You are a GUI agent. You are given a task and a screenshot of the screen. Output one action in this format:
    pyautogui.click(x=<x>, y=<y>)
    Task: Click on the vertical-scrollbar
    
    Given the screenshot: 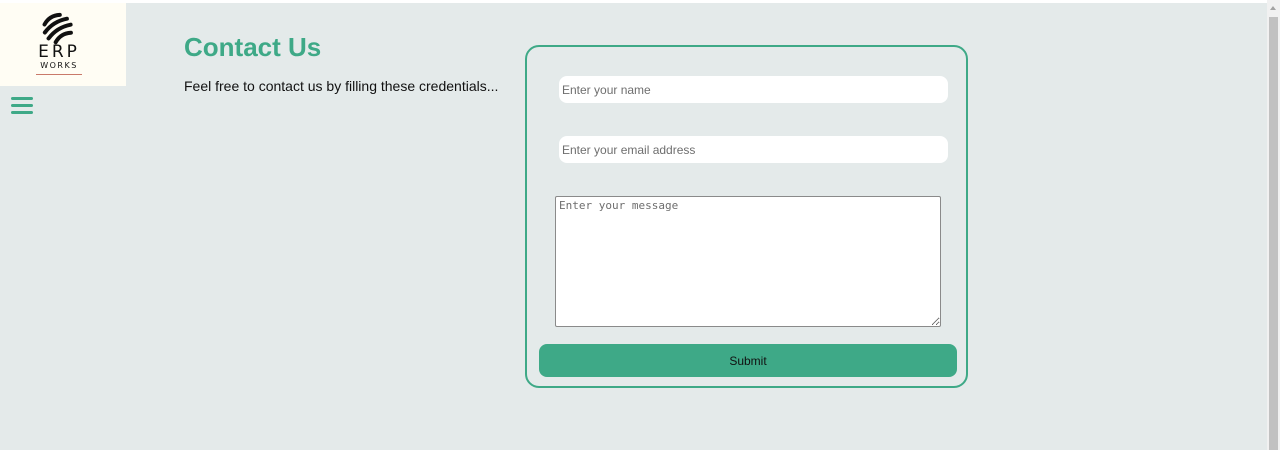 What is the action you would take?
    pyautogui.click(x=1273, y=225)
    